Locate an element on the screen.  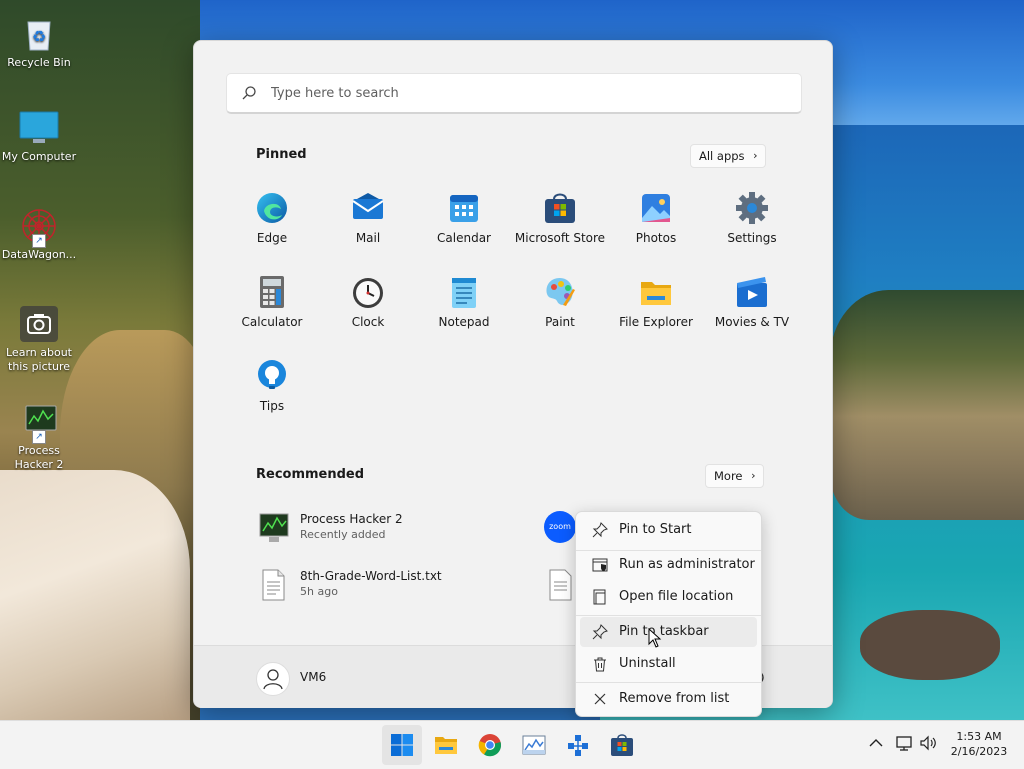
pinned-app-file-explorer: File Explorer is located at coordinates (656, 304).